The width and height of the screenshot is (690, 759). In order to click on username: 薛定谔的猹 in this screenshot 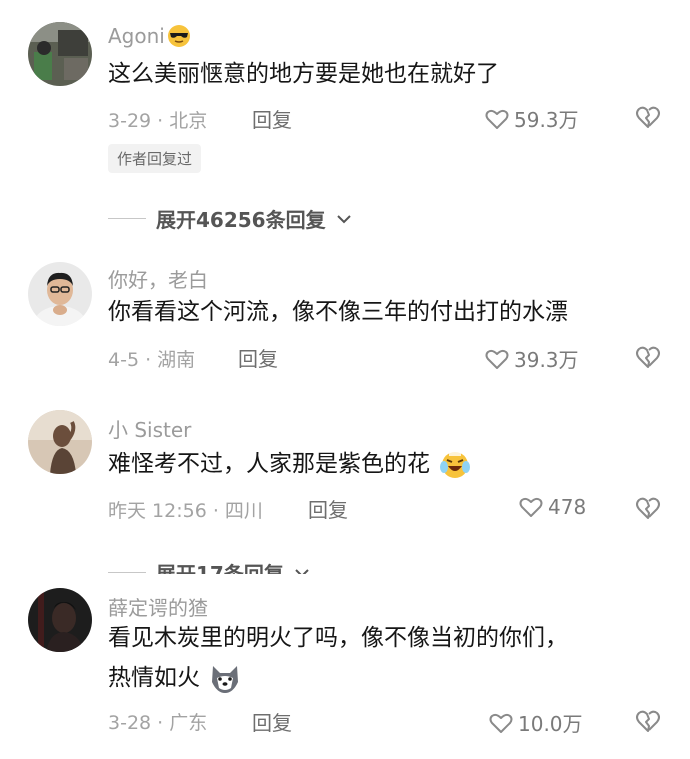, I will do `click(158, 606)`.